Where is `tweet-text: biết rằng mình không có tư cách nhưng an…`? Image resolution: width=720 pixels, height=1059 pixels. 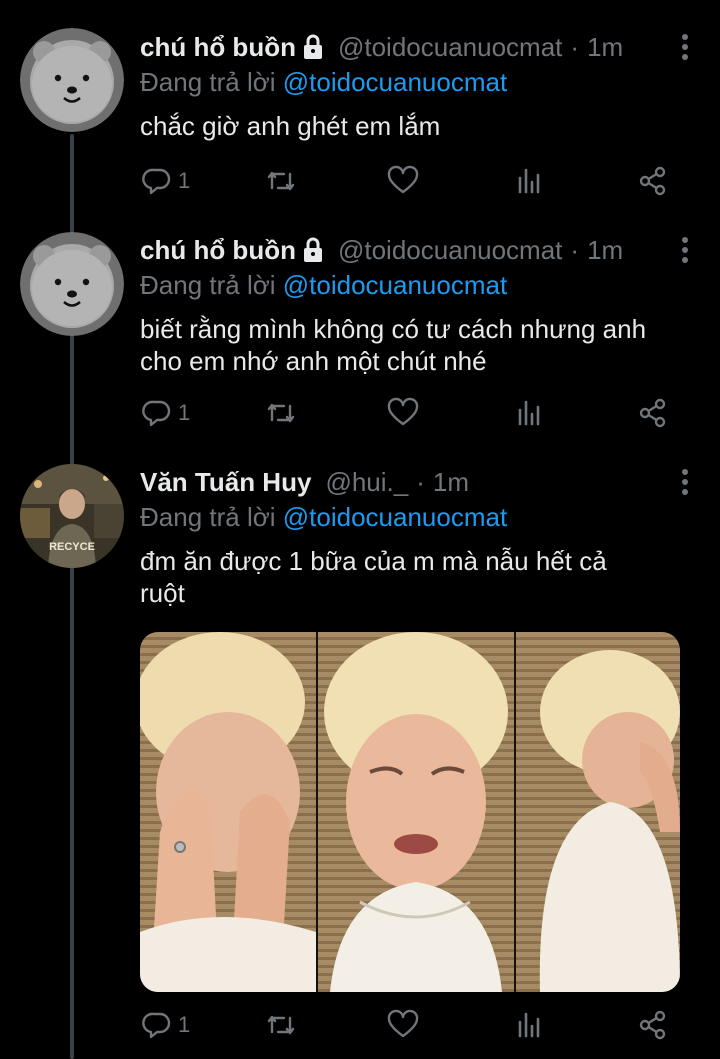
tweet-text: biết rằng mình không có tư cách nhưng an… is located at coordinates (420, 345).